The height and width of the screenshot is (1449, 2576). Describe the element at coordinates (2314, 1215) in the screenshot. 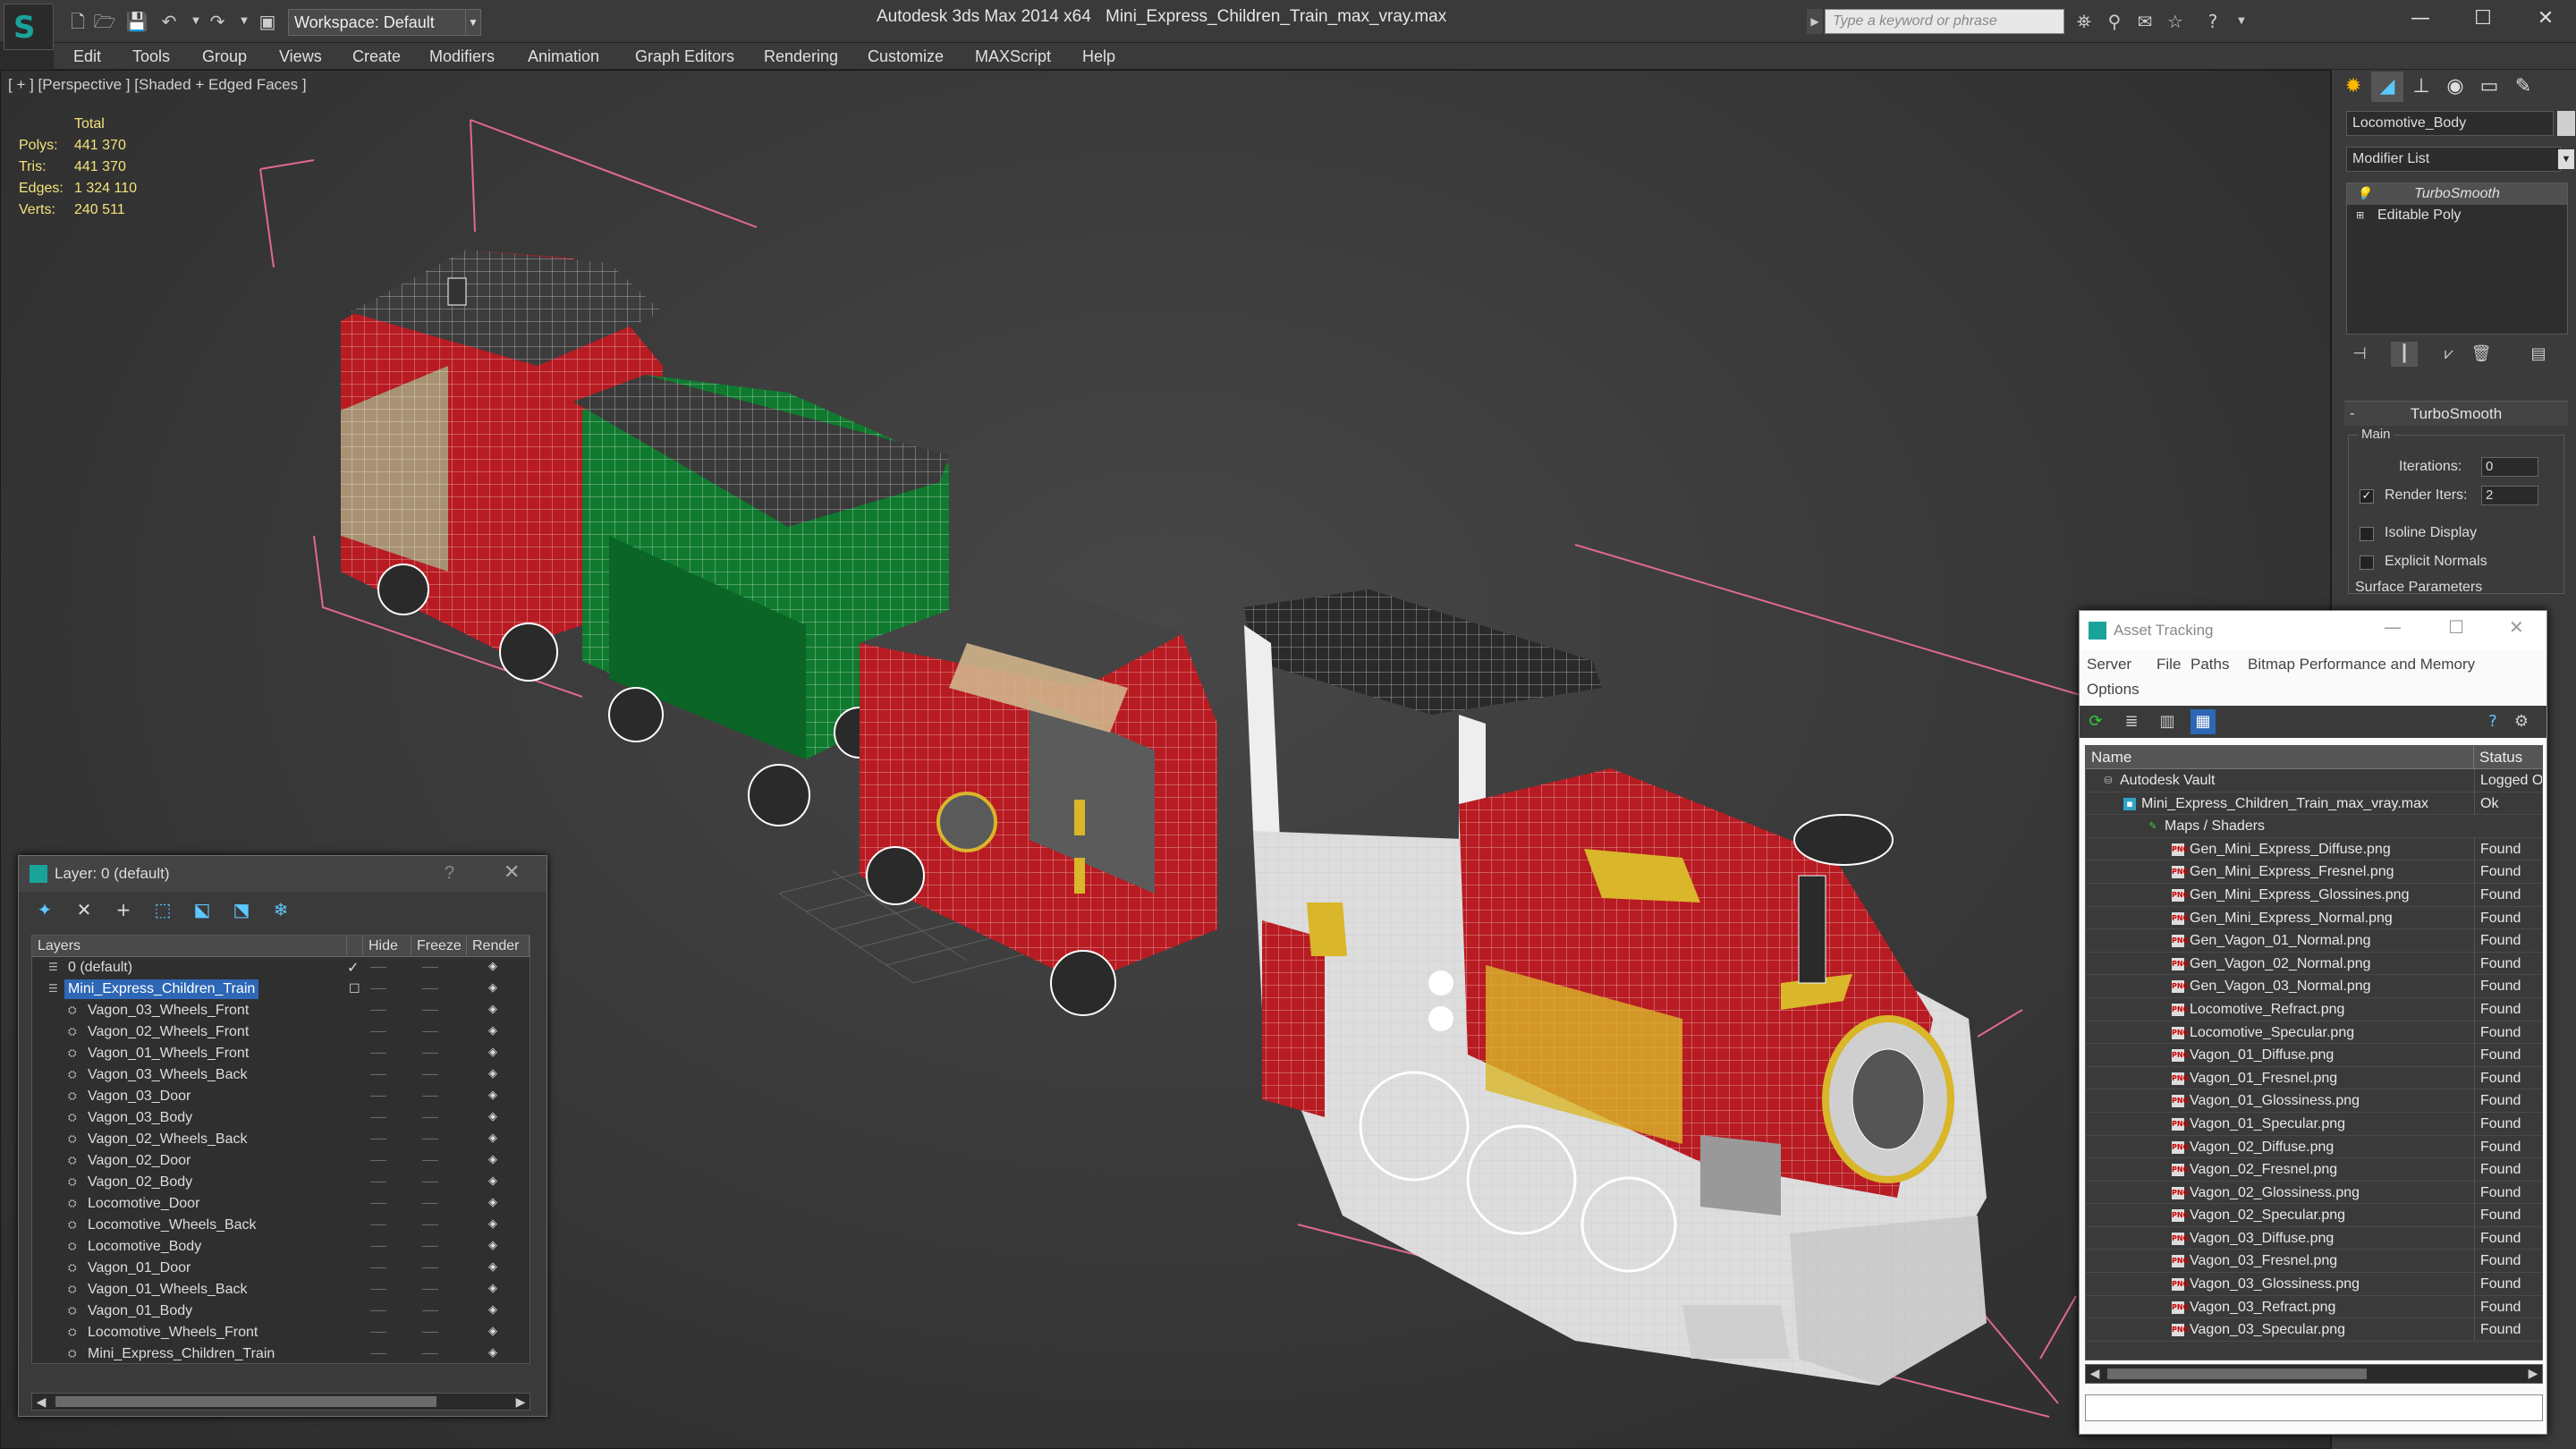

I see `asset-row: PNG Vagon_02_Specular.png Found` at that location.